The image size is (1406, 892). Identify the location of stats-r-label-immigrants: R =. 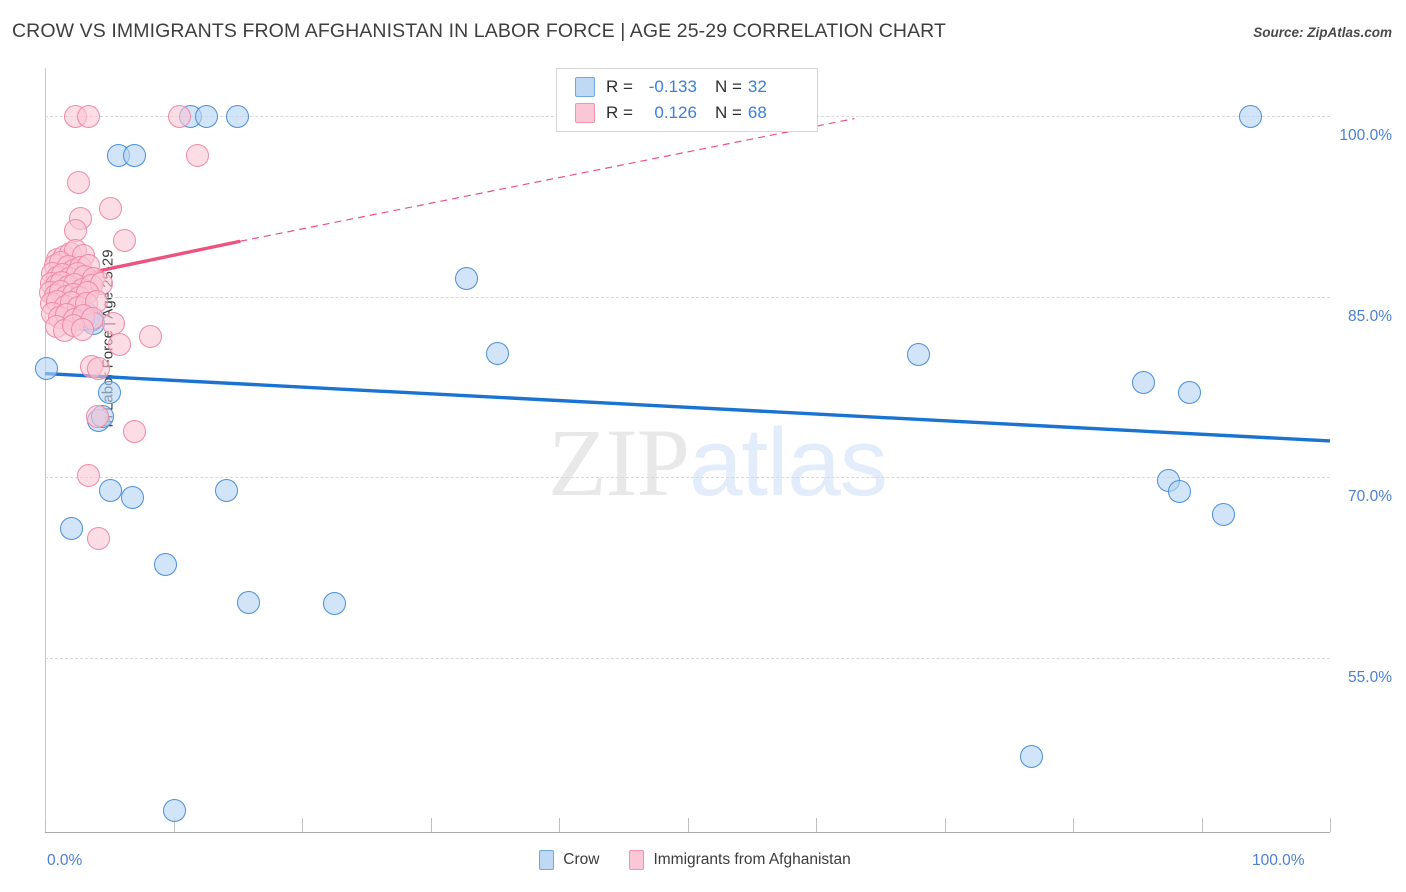
(619, 112).